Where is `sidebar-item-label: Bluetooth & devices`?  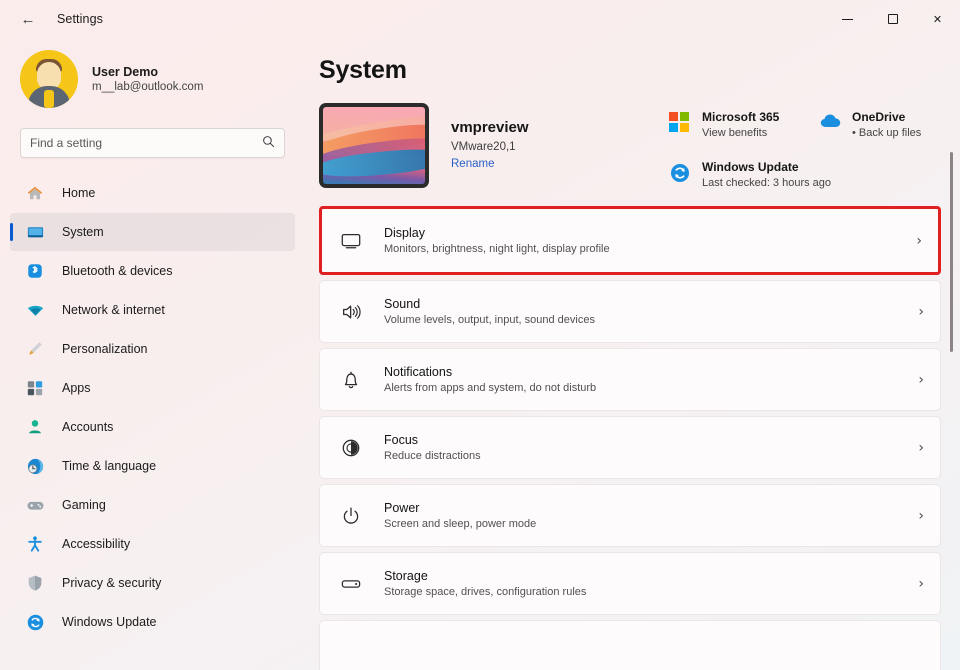
sidebar-item-label: Bluetooth & devices is located at coordinates (117, 271).